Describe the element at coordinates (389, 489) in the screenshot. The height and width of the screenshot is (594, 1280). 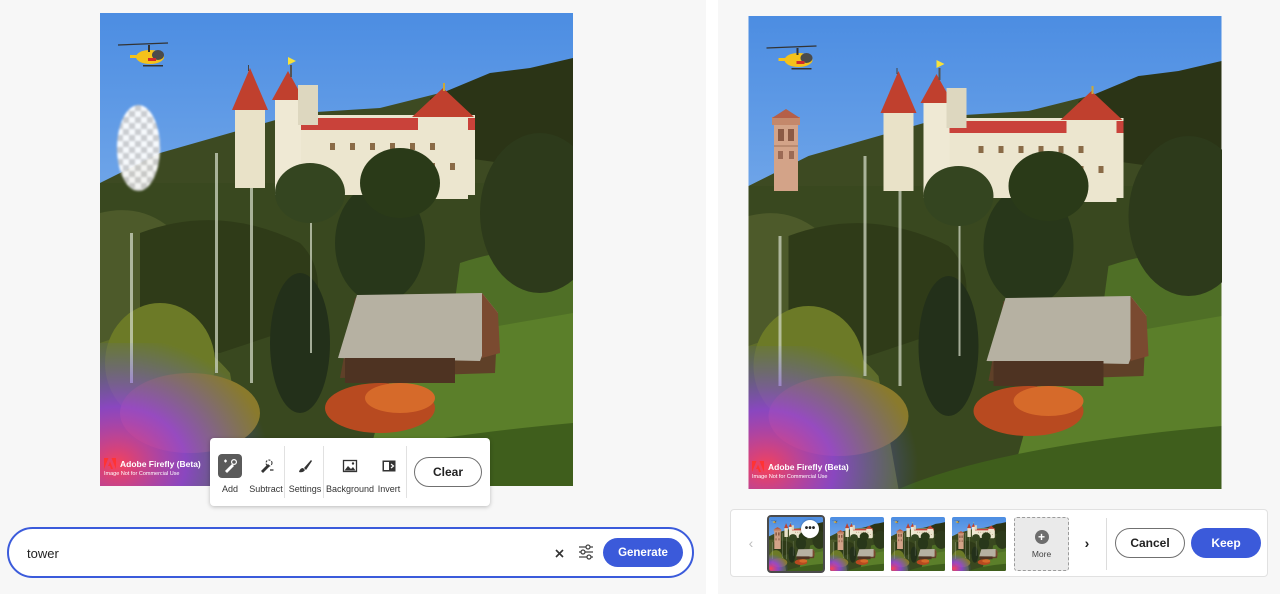
I see `tool-label: Invert` at that location.